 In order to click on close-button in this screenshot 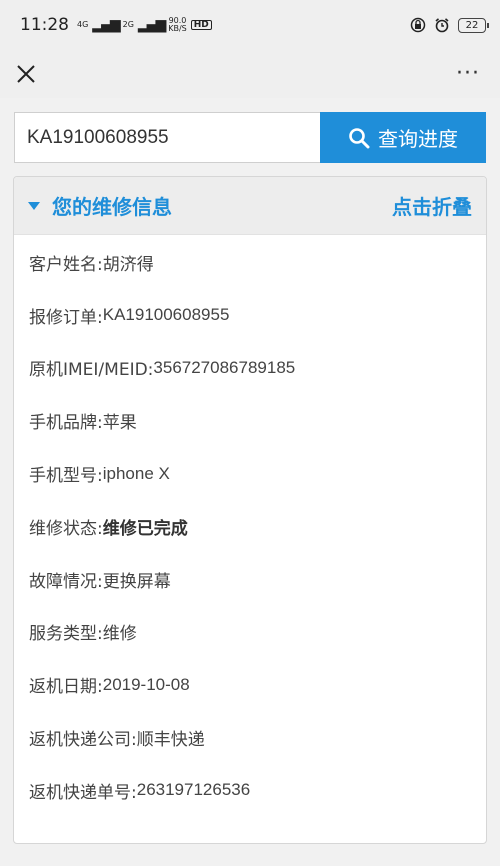, I will do `click(26, 74)`.